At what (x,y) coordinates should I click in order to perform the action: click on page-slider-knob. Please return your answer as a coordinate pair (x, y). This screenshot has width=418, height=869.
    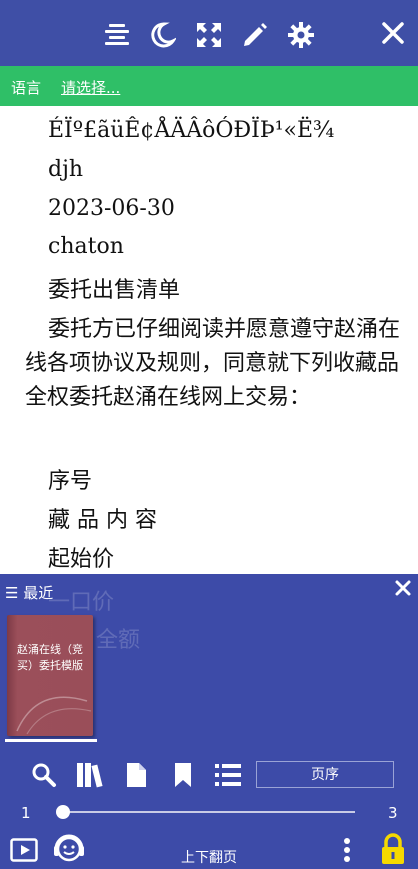
    Looking at the image, I should click on (63, 812).